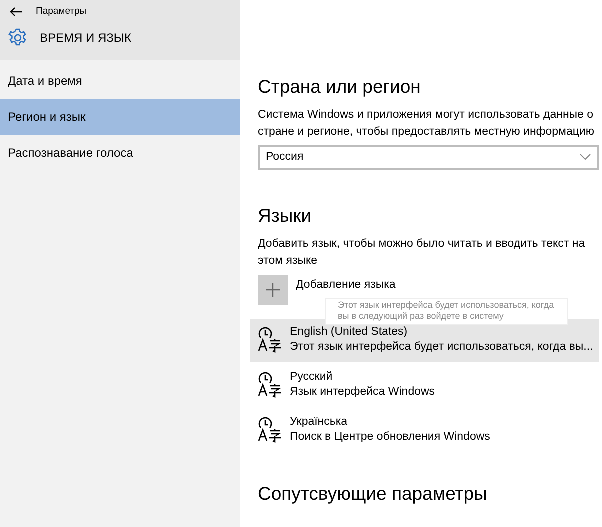 Image resolution: width=602 pixels, height=527 pixels. Describe the element at coordinates (340, 87) in the screenshot. I see `section-heading: Страна или регион` at that location.